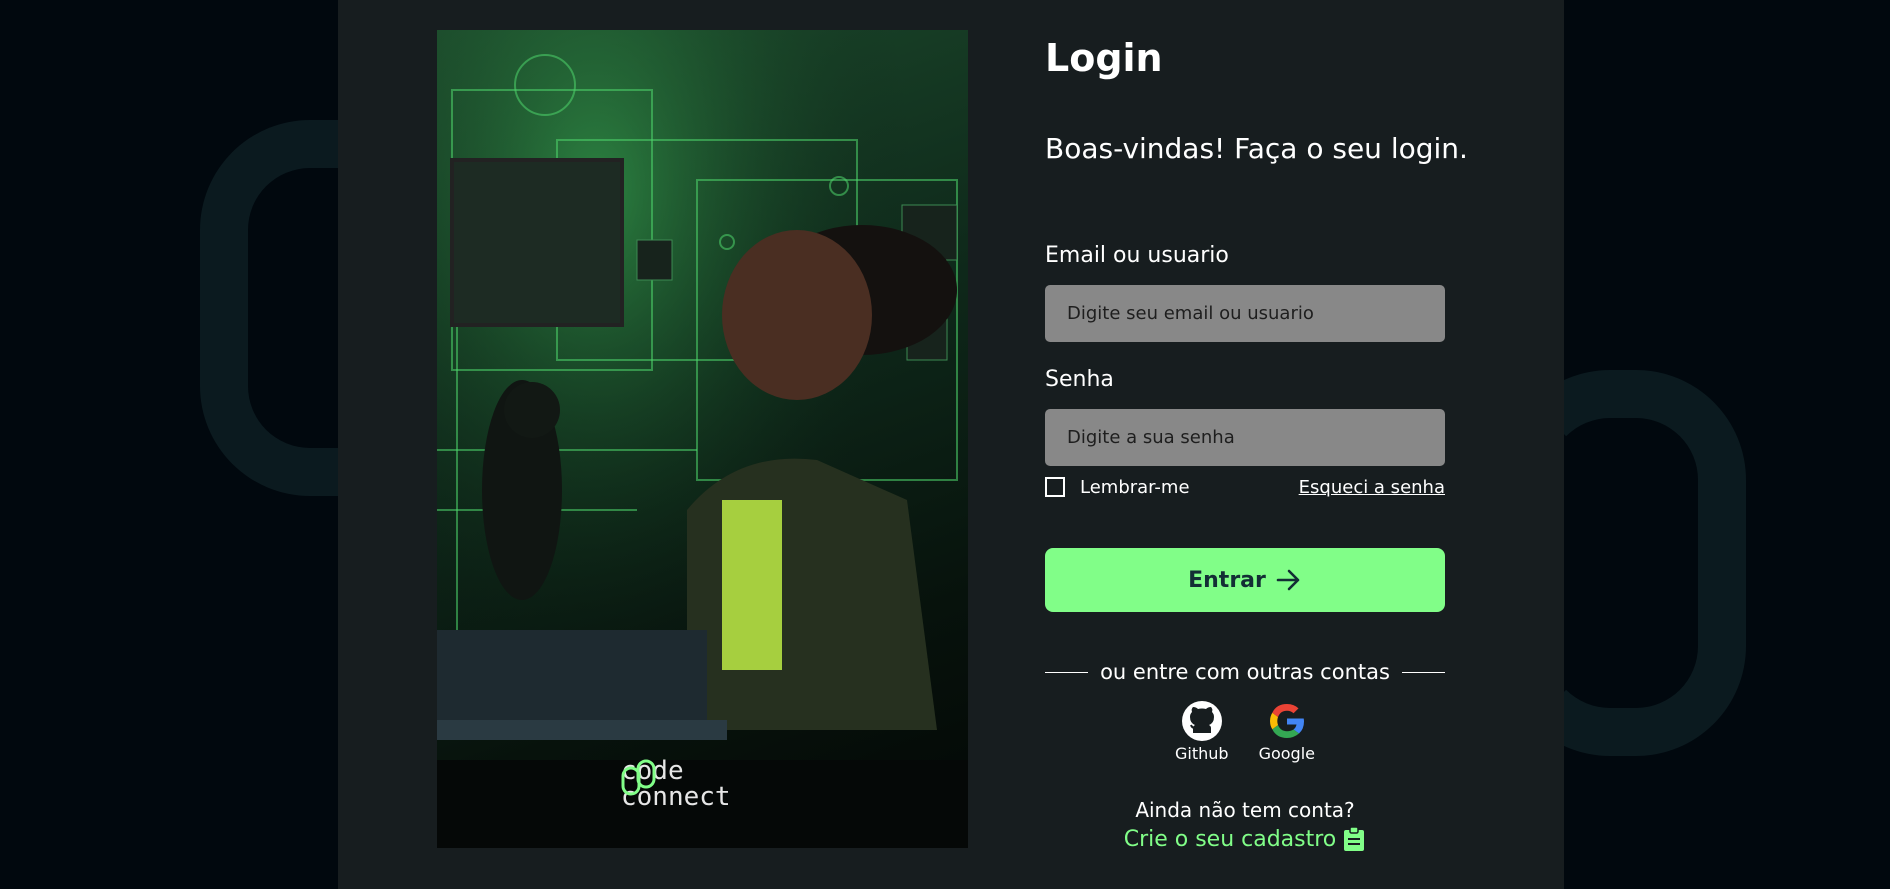  I want to click on divider-text: ou entre com outras contas, so click(1245, 672).